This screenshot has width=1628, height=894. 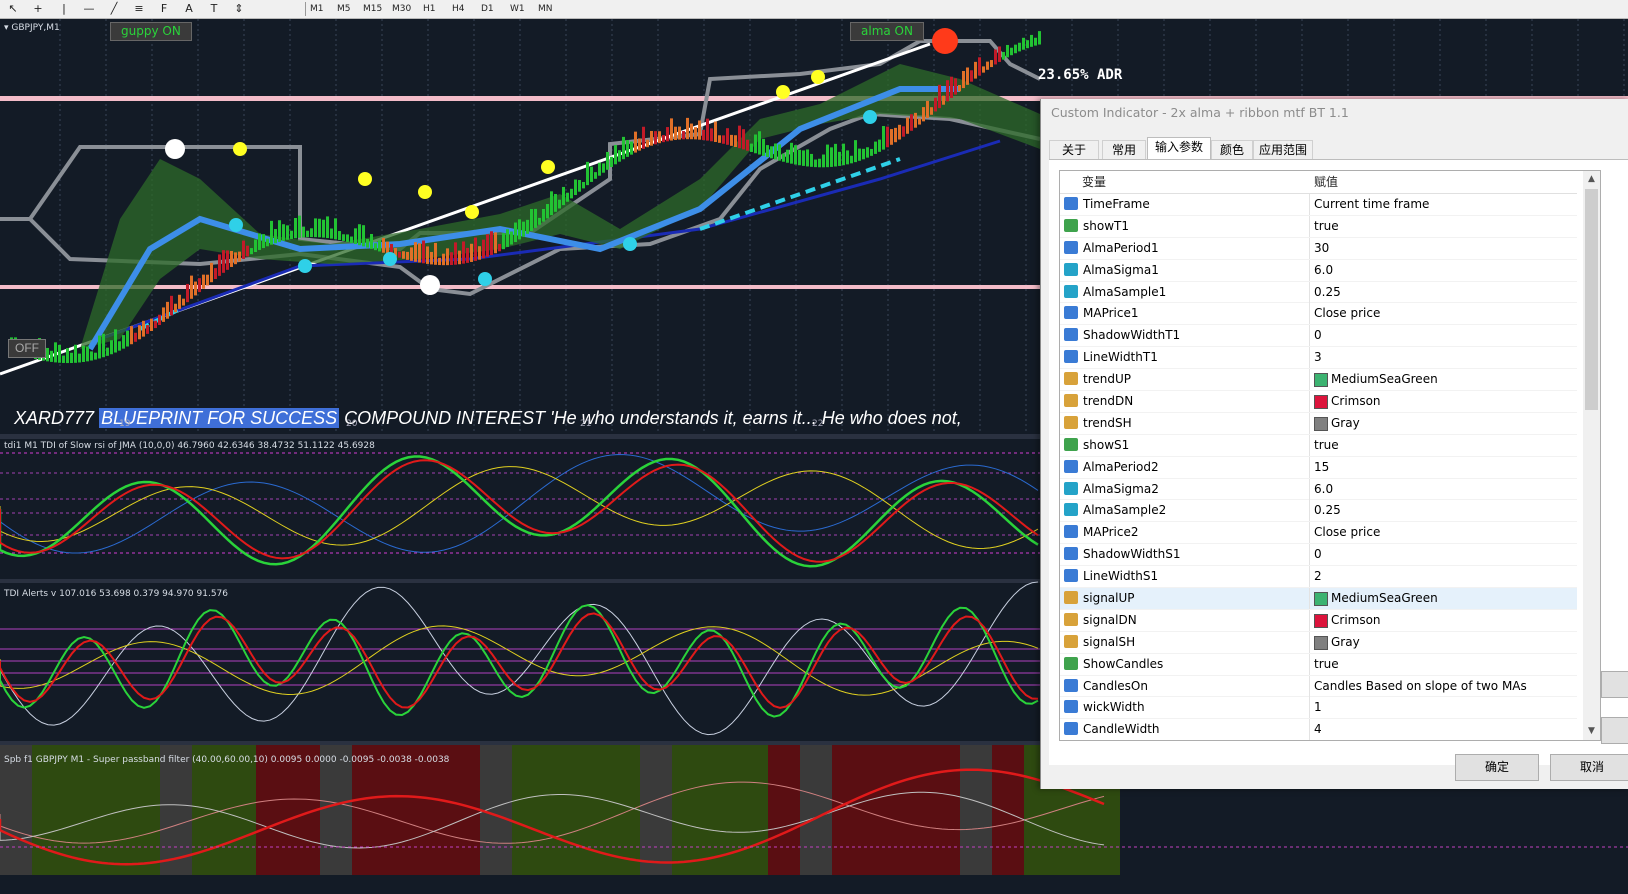 What do you see at coordinates (517, 9) in the screenshot?
I see `timeframe-w1: W1` at bounding box center [517, 9].